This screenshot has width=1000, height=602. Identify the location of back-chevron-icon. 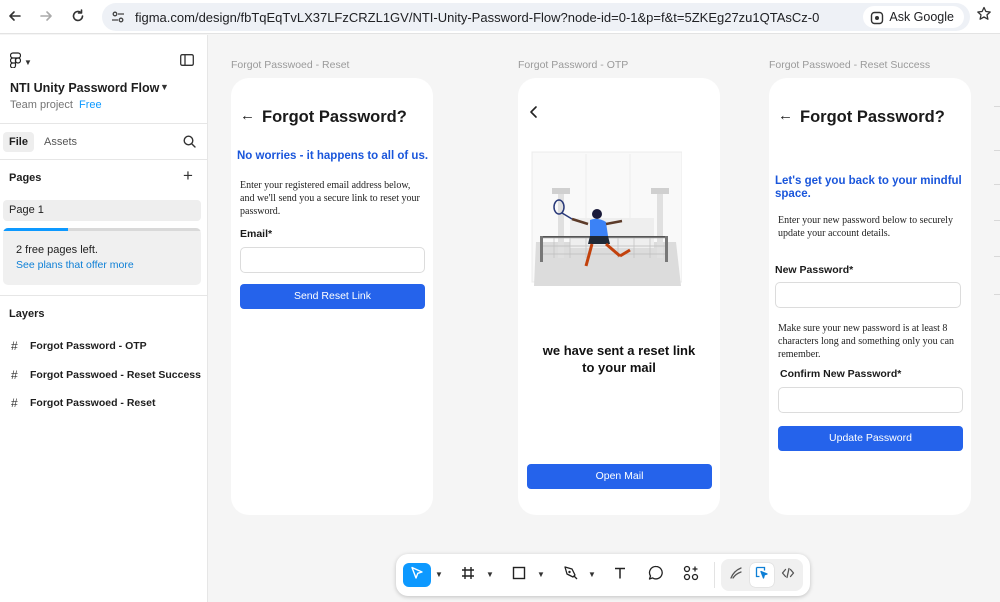
(534, 114).